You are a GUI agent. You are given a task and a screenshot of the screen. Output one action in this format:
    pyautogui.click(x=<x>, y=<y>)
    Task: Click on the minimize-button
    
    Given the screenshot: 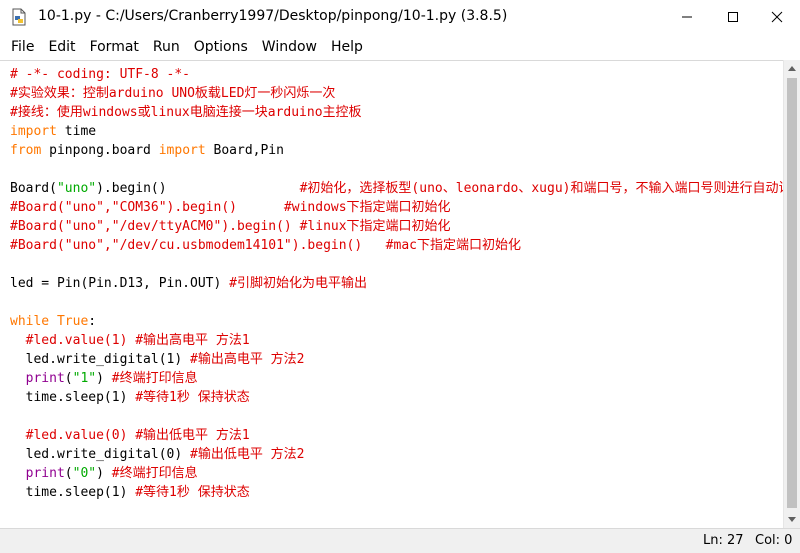 What is the action you would take?
    pyautogui.click(x=687, y=17)
    